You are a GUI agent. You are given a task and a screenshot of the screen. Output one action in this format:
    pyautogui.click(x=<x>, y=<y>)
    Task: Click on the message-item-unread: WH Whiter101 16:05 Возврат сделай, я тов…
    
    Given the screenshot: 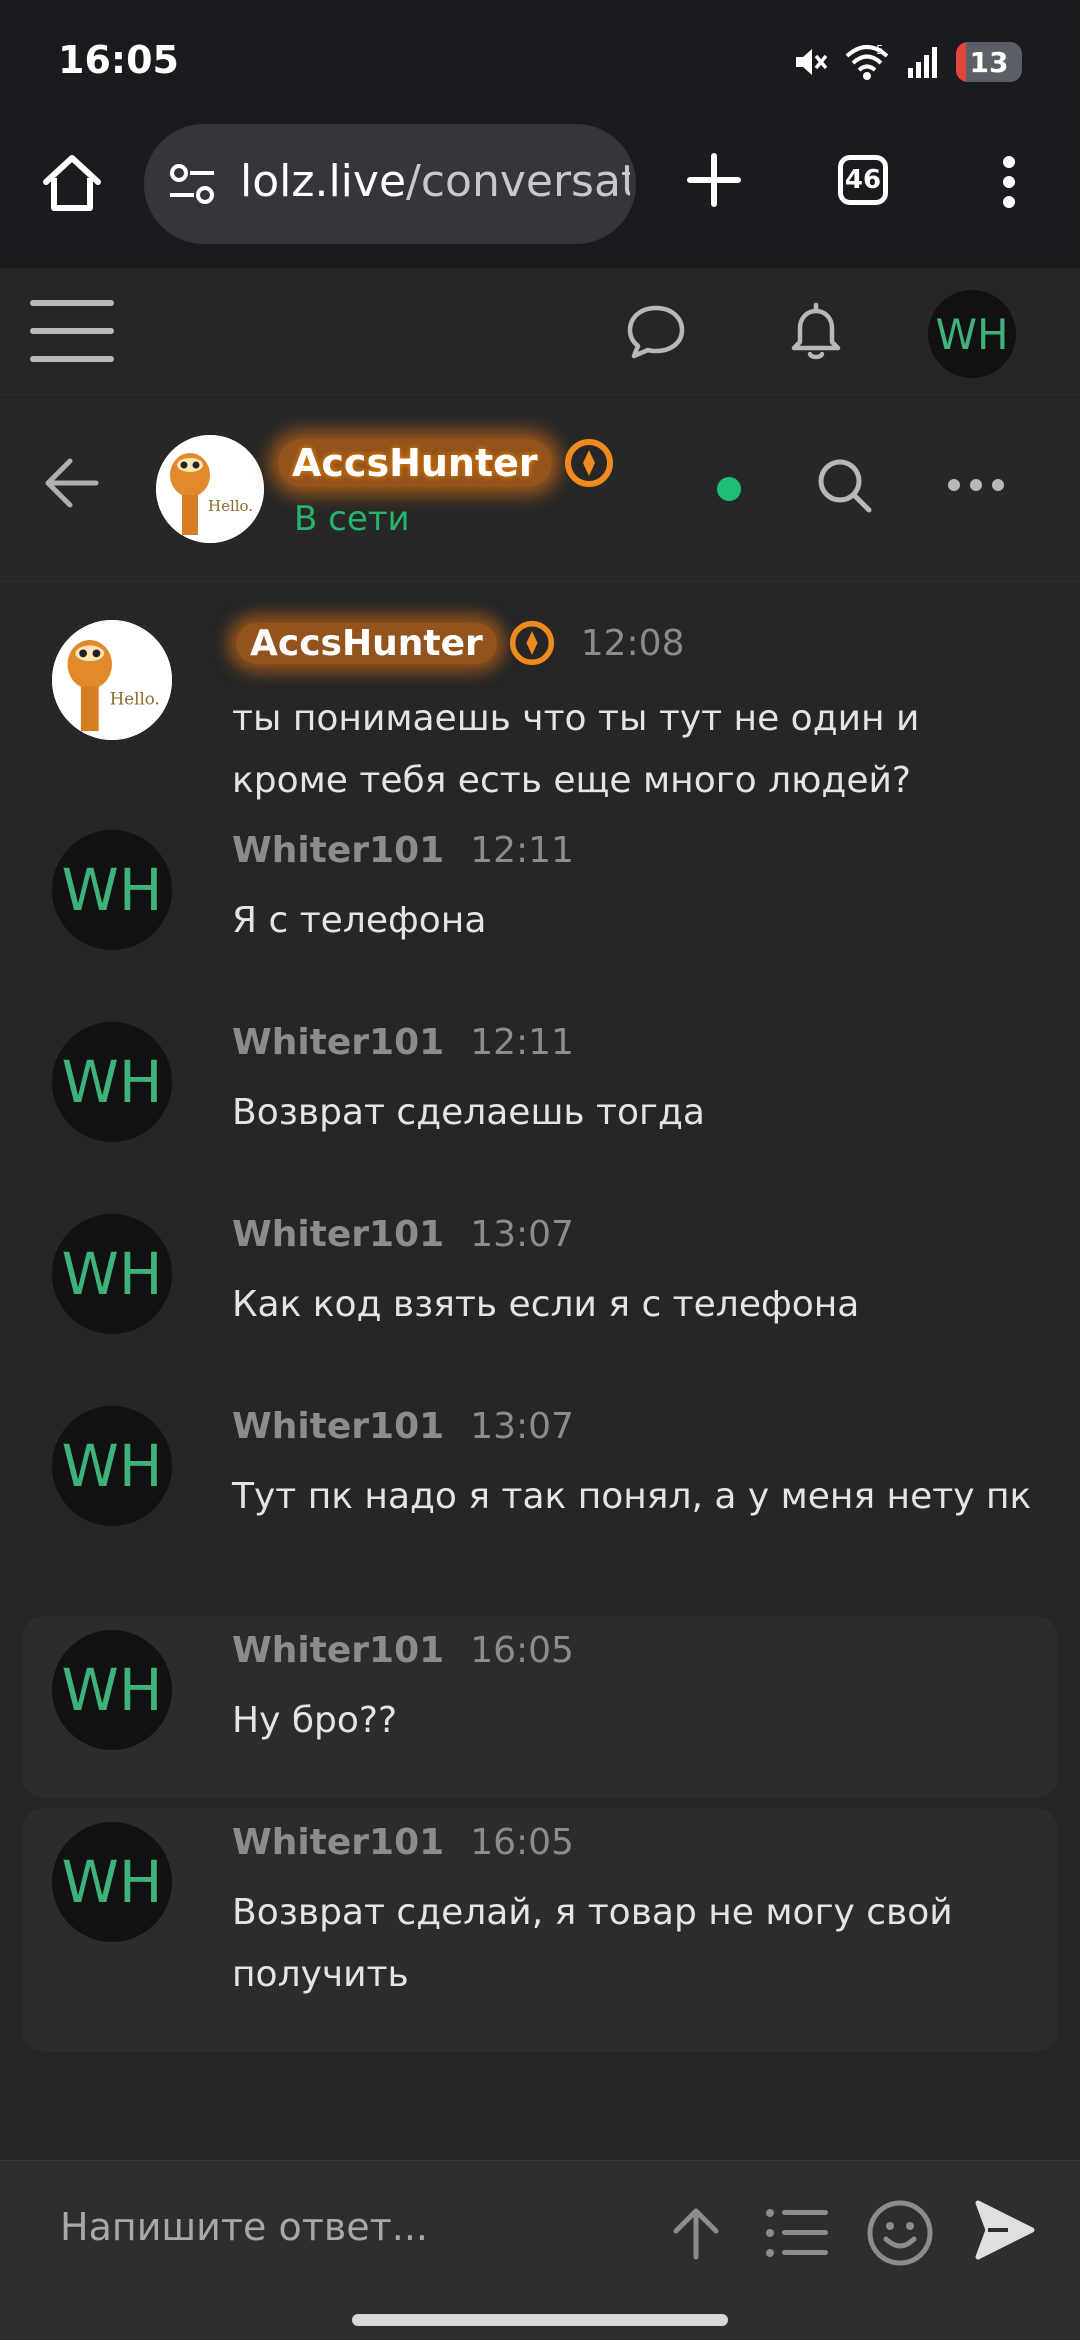 What is the action you would take?
    pyautogui.click(x=540, y=1930)
    